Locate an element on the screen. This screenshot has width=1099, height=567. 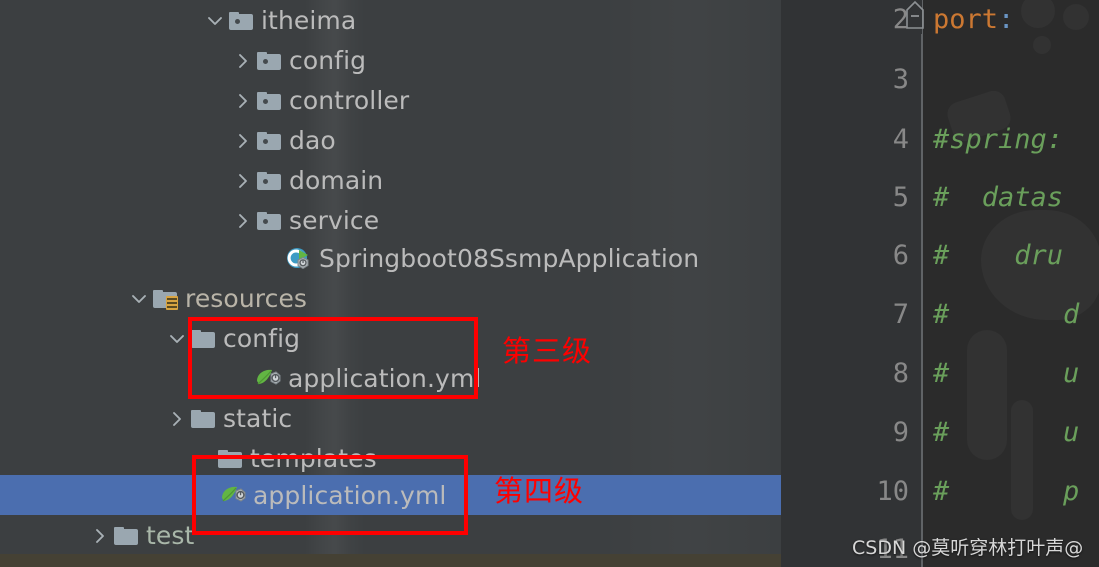
tree-row-label: domain is located at coordinates (336, 180).